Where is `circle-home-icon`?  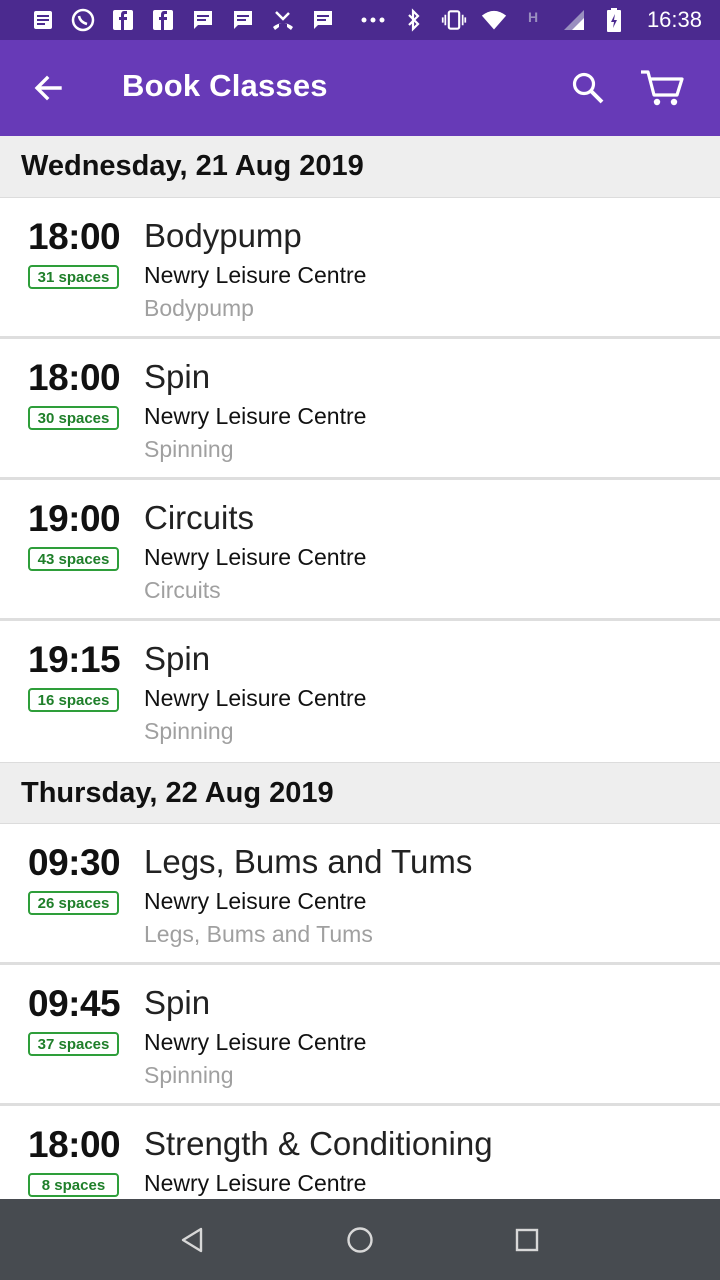 circle-home-icon is located at coordinates (360, 1239).